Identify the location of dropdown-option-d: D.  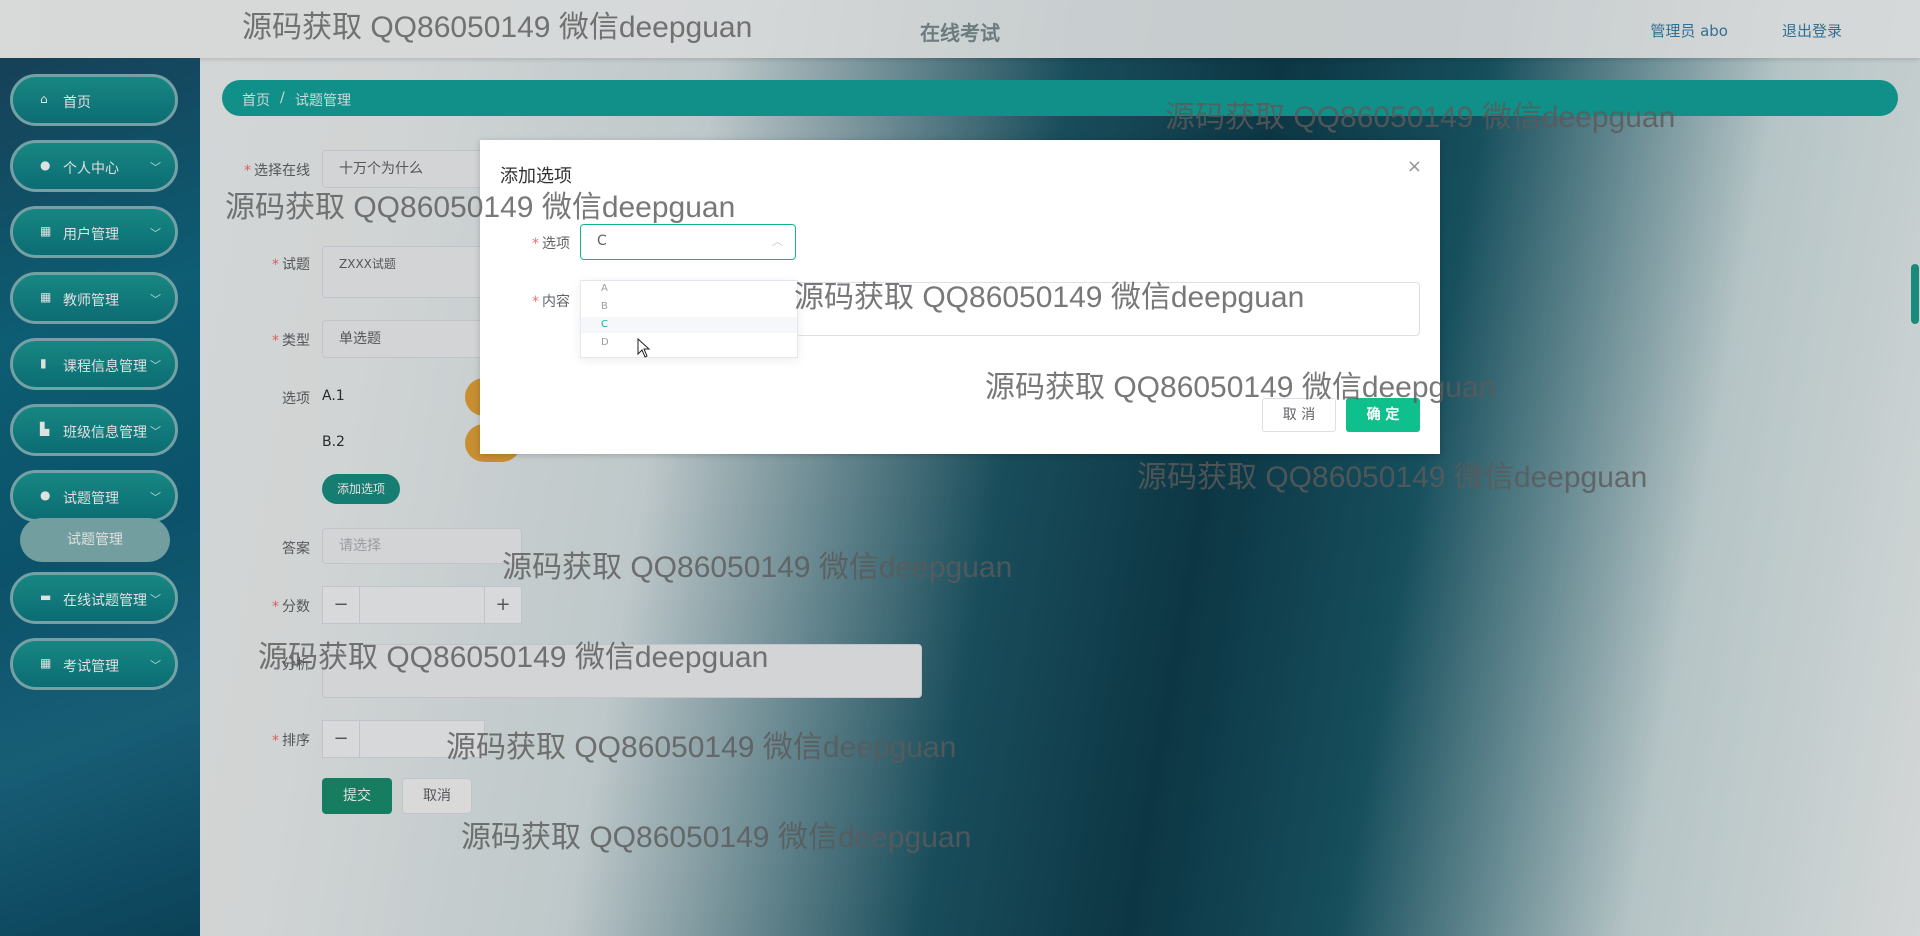
(689, 343).